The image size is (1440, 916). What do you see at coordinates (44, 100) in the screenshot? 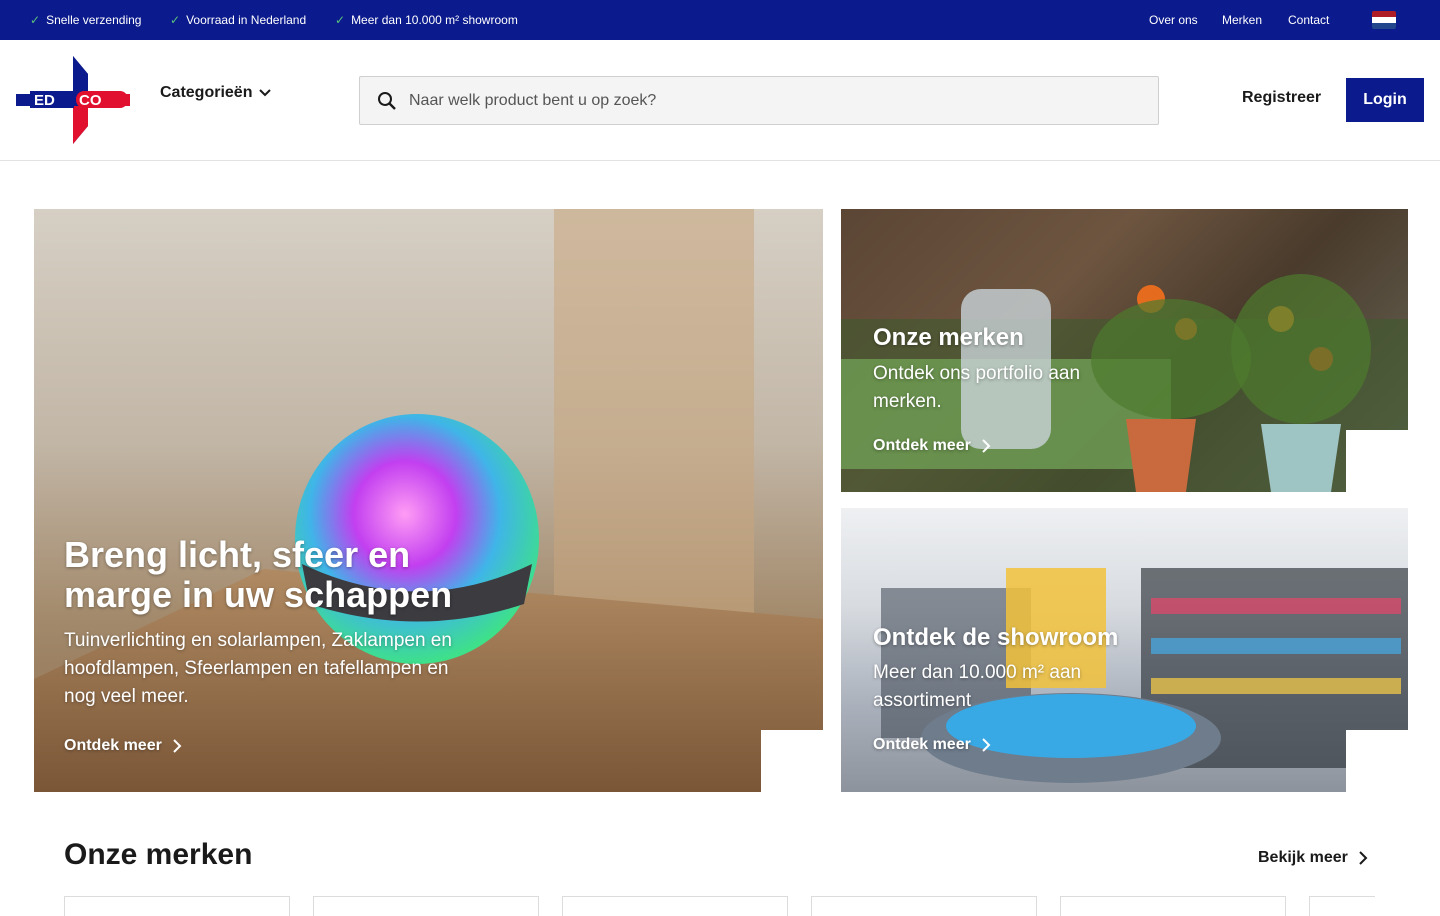
I see `svg-text: ED` at bounding box center [44, 100].